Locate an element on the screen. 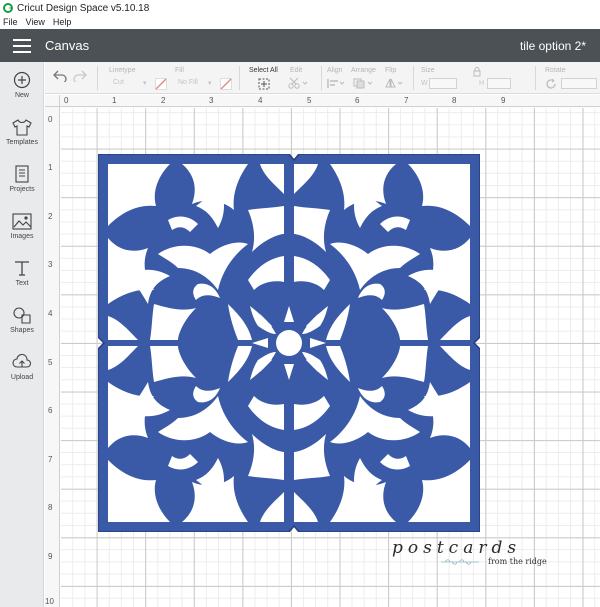 Image resolution: width=600 pixels, height=607 pixels. watermark-script: postcards is located at coordinates (457, 548).